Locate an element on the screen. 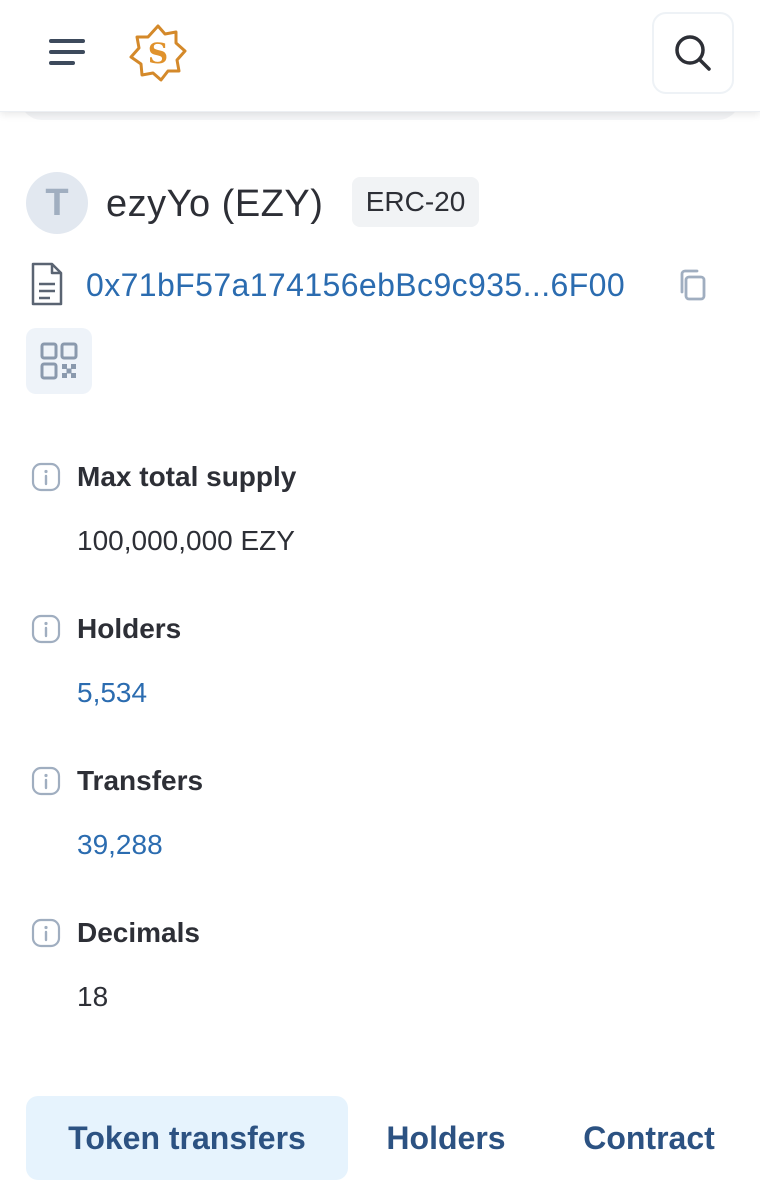 The height and width of the screenshot is (1200, 760). token-avatar: T is located at coordinates (57, 203).